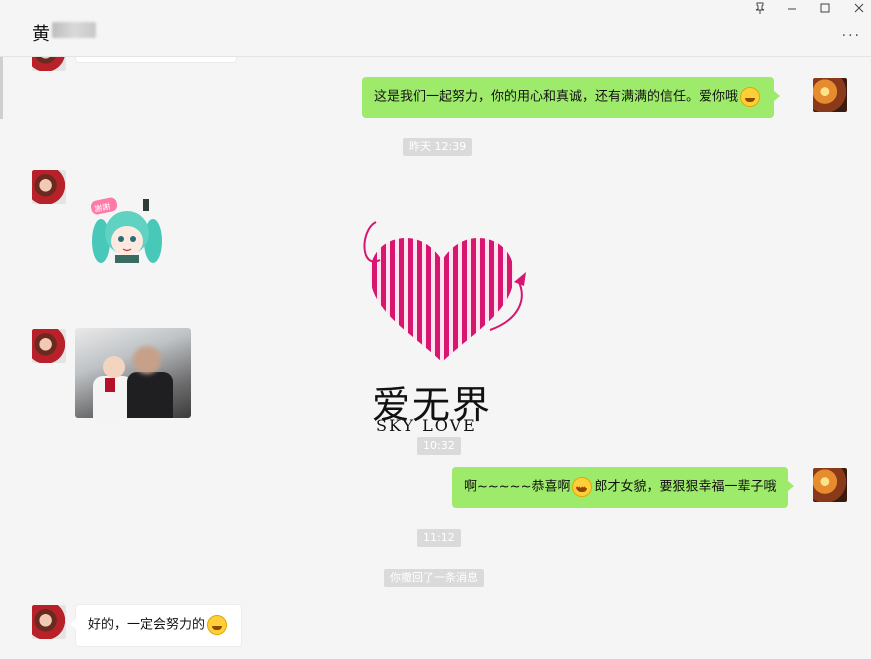  I want to click on photo-face-blurred, so click(147, 360).